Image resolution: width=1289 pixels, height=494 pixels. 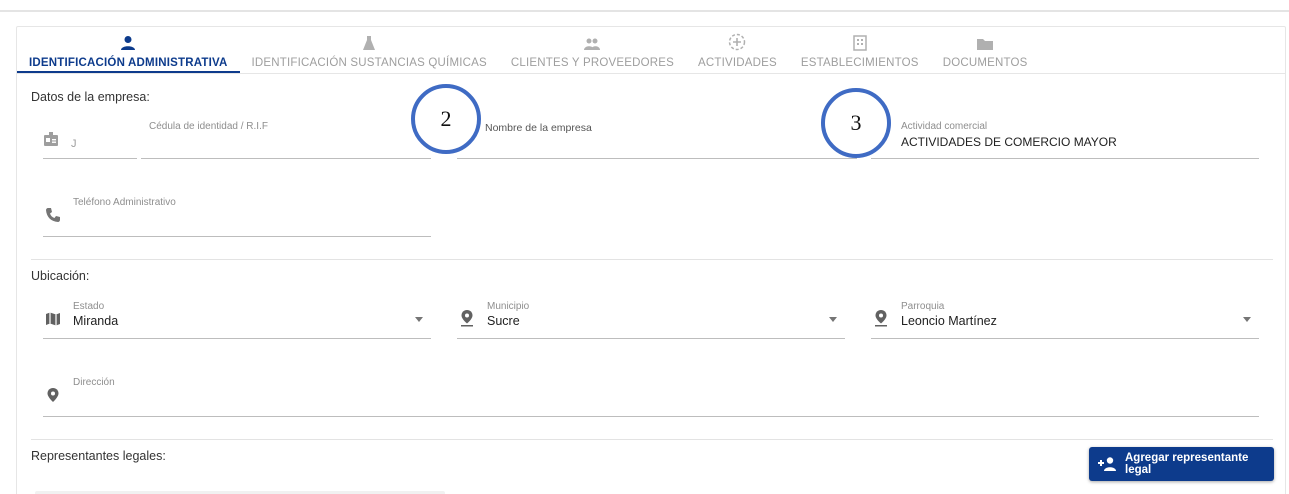 What do you see at coordinates (51, 139) in the screenshot?
I see `id-card-icon` at bounding box center [51, 139].